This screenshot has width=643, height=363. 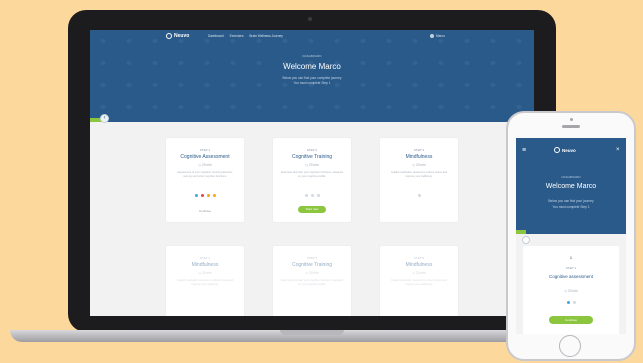 I want to click on card-step: STEP 2, so click(x=312, y=150).